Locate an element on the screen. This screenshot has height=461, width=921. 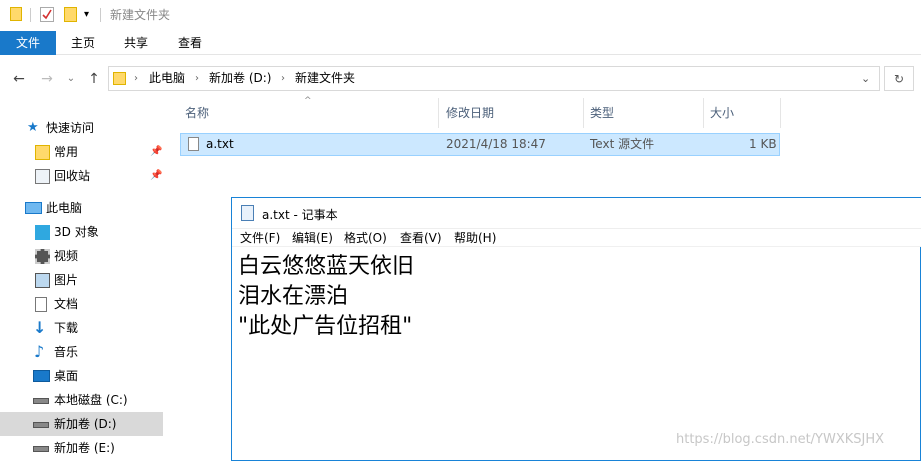
file-size: 1 KB is located at coordinates (763, 144).